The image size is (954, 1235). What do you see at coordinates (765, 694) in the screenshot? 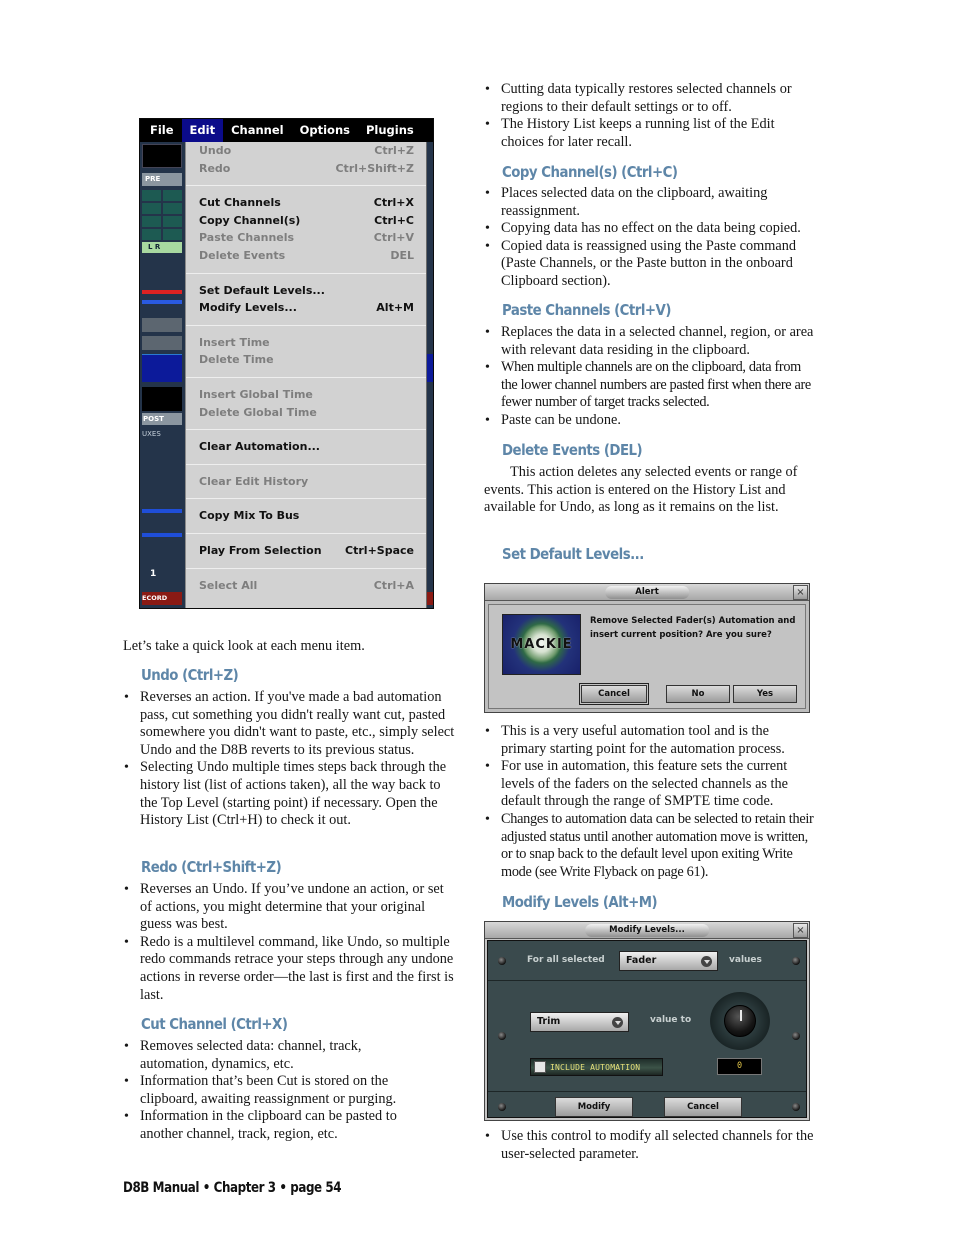
I see `yes-button: Yes` at bounding box center [765, 694].